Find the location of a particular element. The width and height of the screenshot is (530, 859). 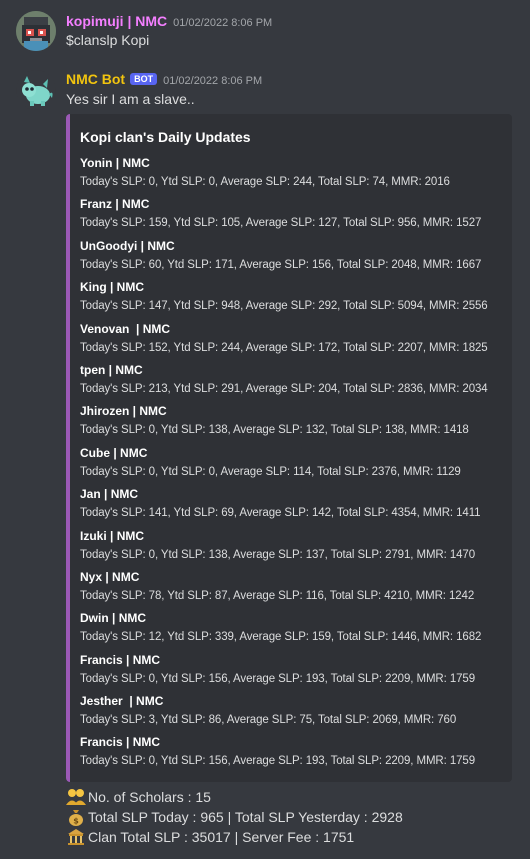

field-name: Nyx | NMC is located at coordinates (110, 576).